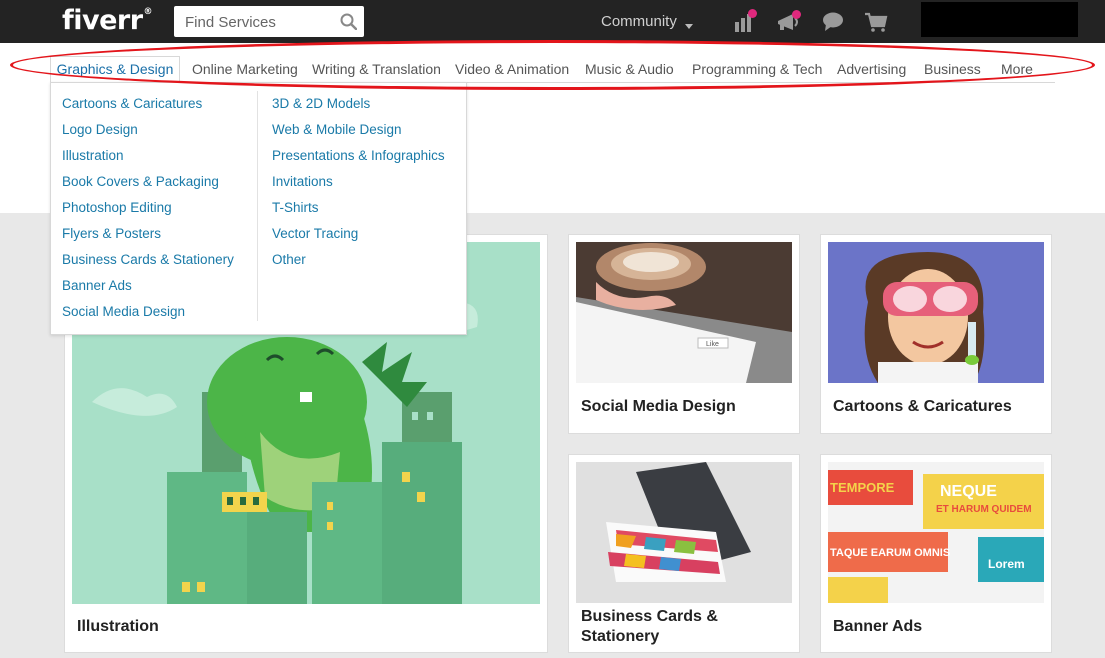 The height and width of the screenshot is (658, 1105). What do you see at coordinates (376, 69) in the screenshot?
I see `nav-tab-writing-translation: Writing & Translation` at bounding box center [376, 69].